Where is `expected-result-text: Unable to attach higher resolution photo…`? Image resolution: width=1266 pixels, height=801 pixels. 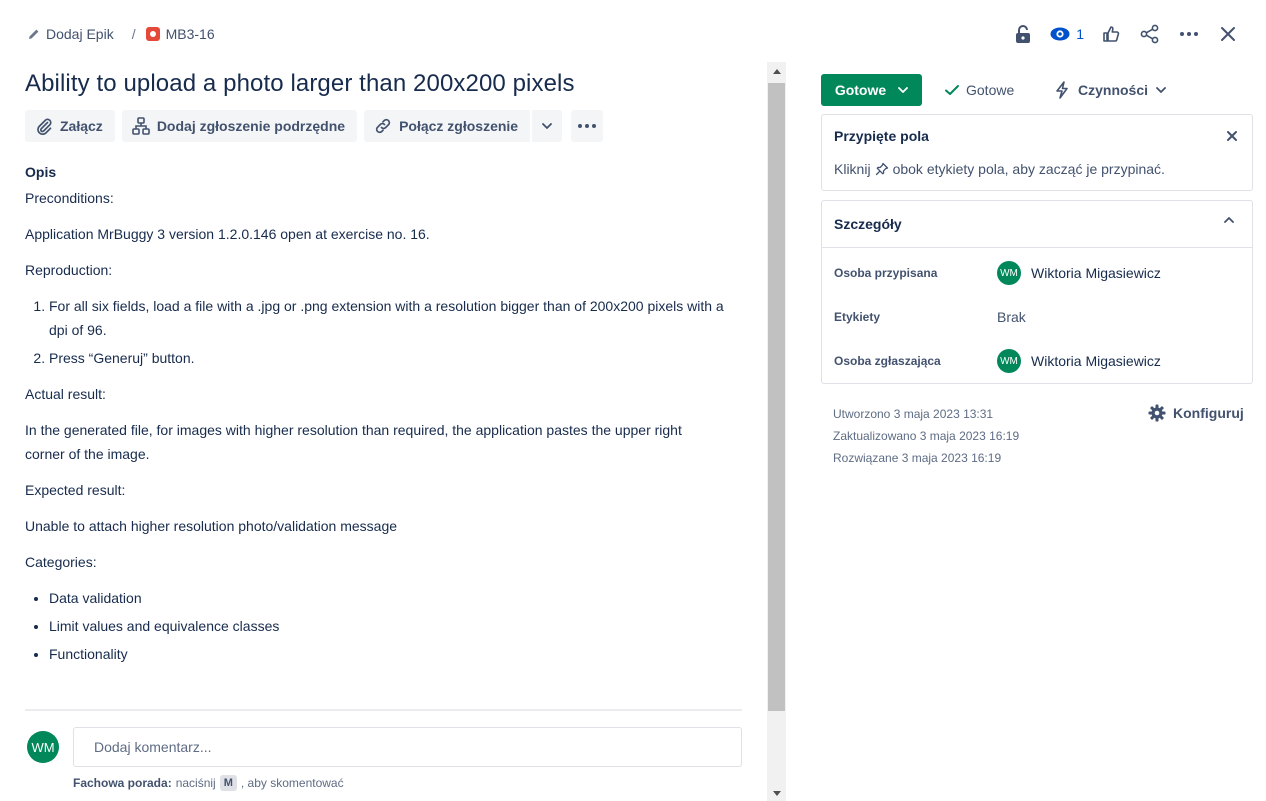 expected-result-text: Unable to attach higher resolution photo… is located at coordinates (211, 526).